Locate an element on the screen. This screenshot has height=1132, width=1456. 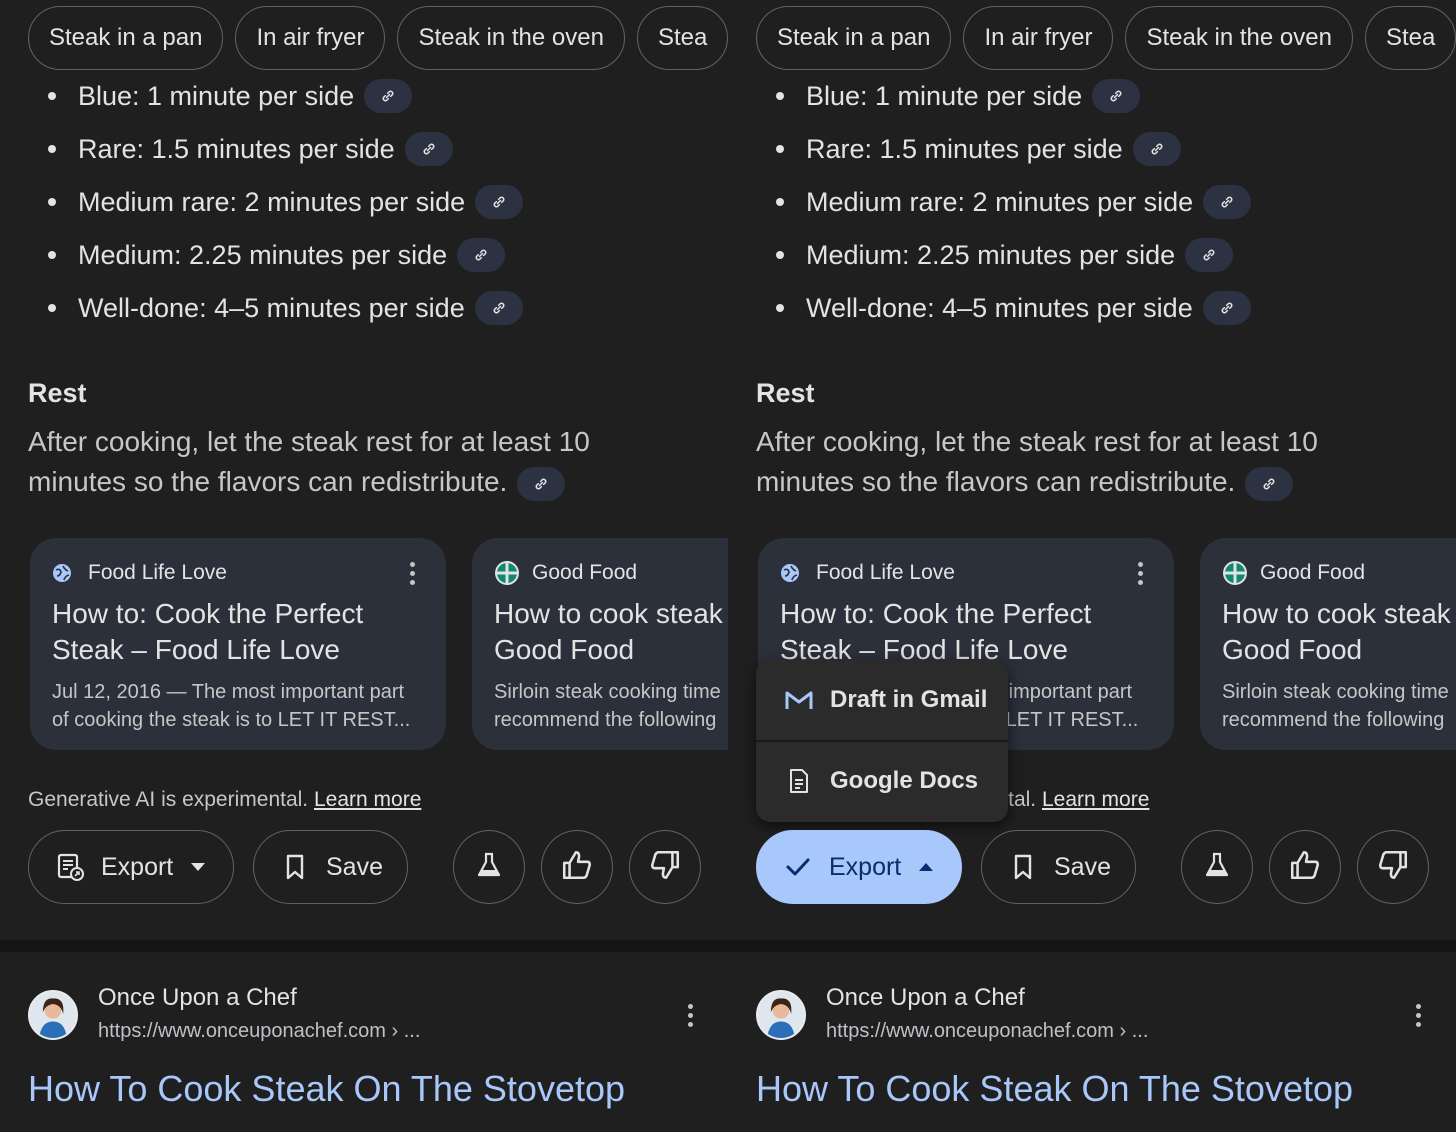
menu-item-google-docs: Google Docs is located at coordinates (882, 780).